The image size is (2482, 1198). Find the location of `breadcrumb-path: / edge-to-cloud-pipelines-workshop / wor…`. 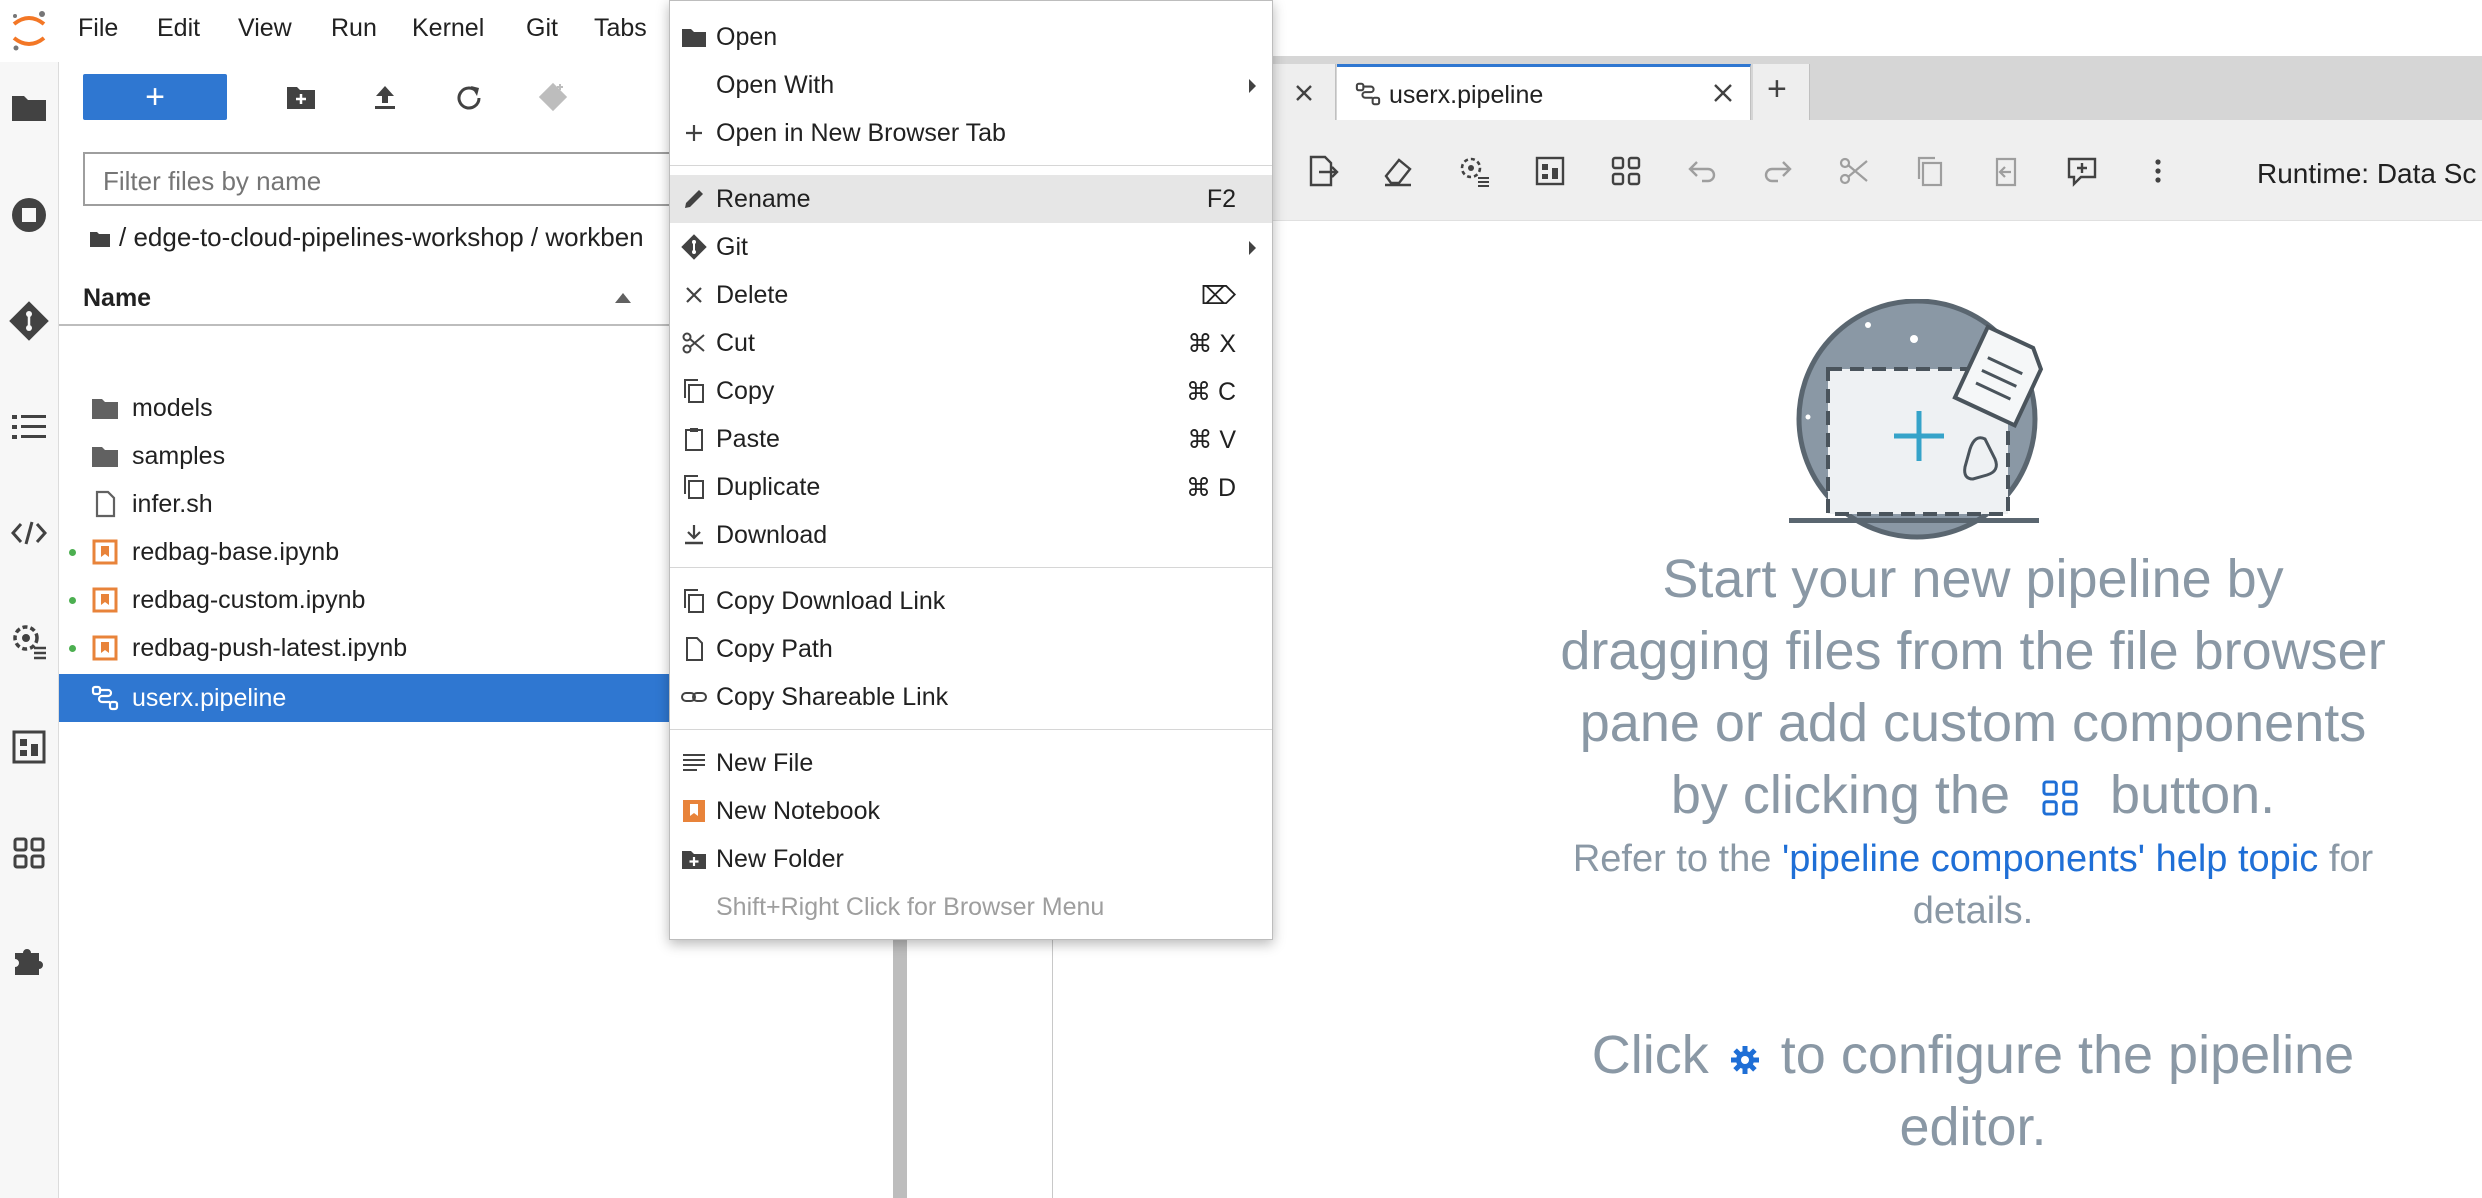

breadcrumb-path: / edge-to-cloud-pipelines-workshop / wor… is located at coordinates (381, 237).